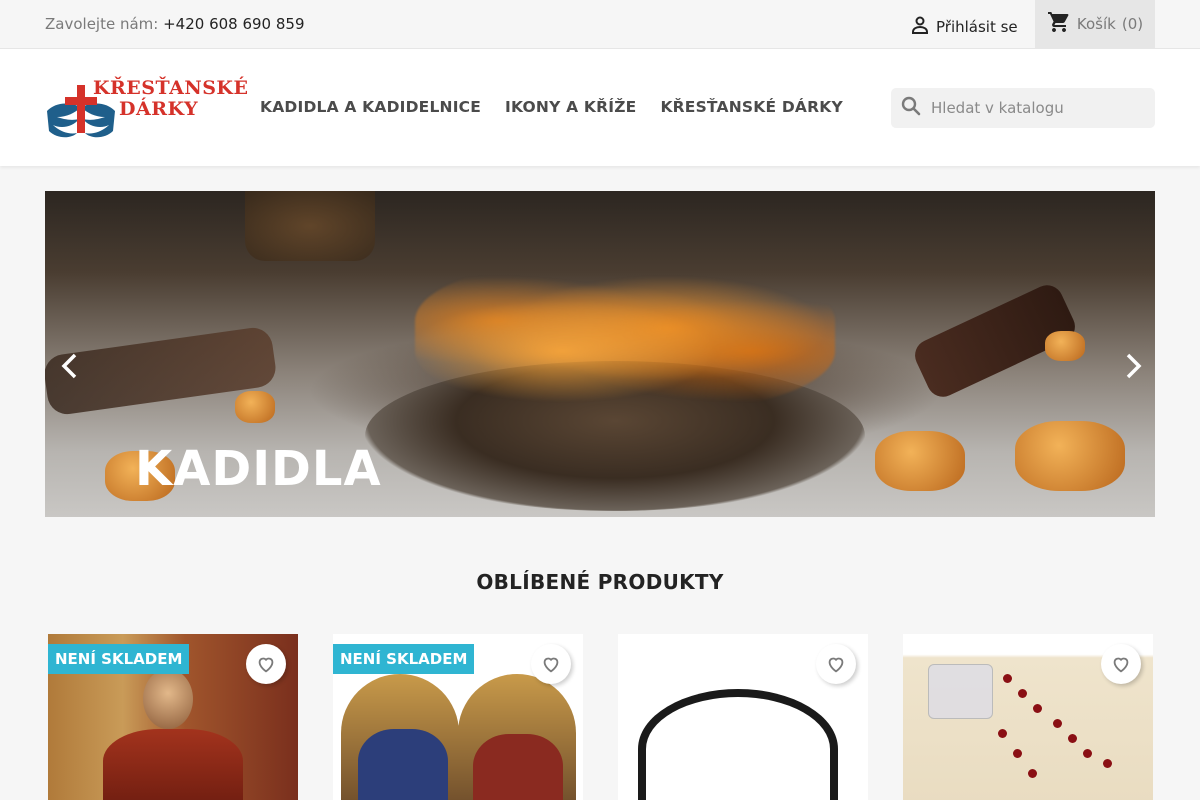  Describe the element at coordinates (258, 469) in the screenshot. I see `hero-title: KADIDLA` at that location.